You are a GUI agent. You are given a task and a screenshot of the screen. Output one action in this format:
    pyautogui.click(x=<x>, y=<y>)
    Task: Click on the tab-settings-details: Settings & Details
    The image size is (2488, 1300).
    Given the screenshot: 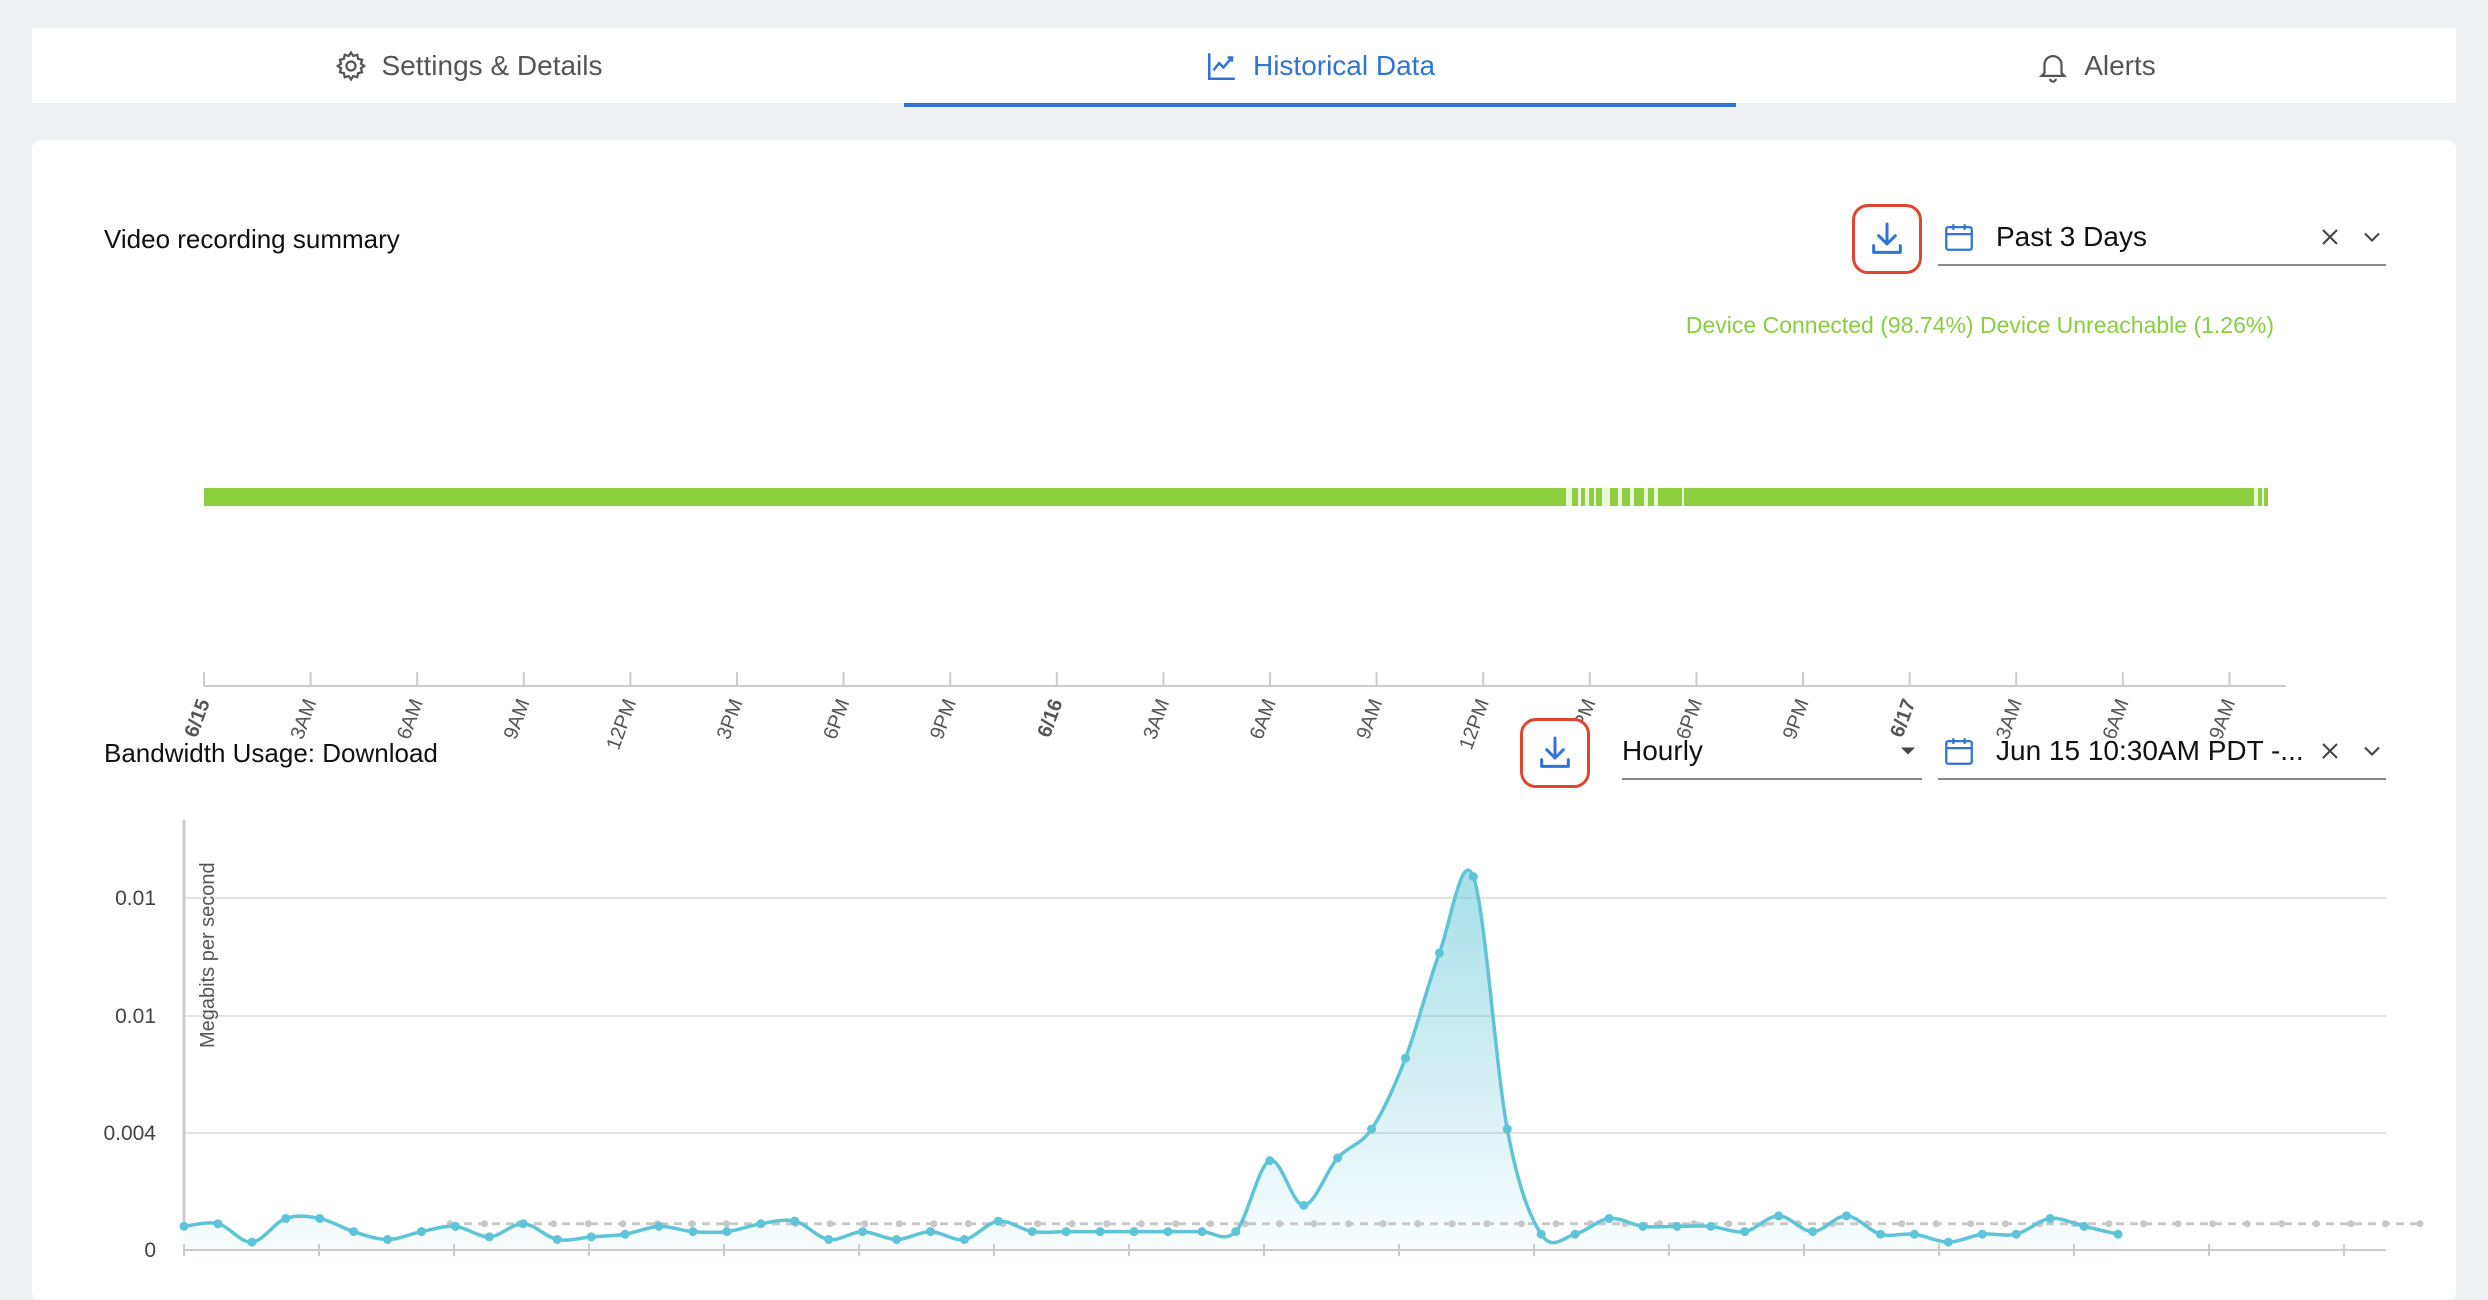 What is the action you would take?
    pyautogui.click(x=468, y=65)
    